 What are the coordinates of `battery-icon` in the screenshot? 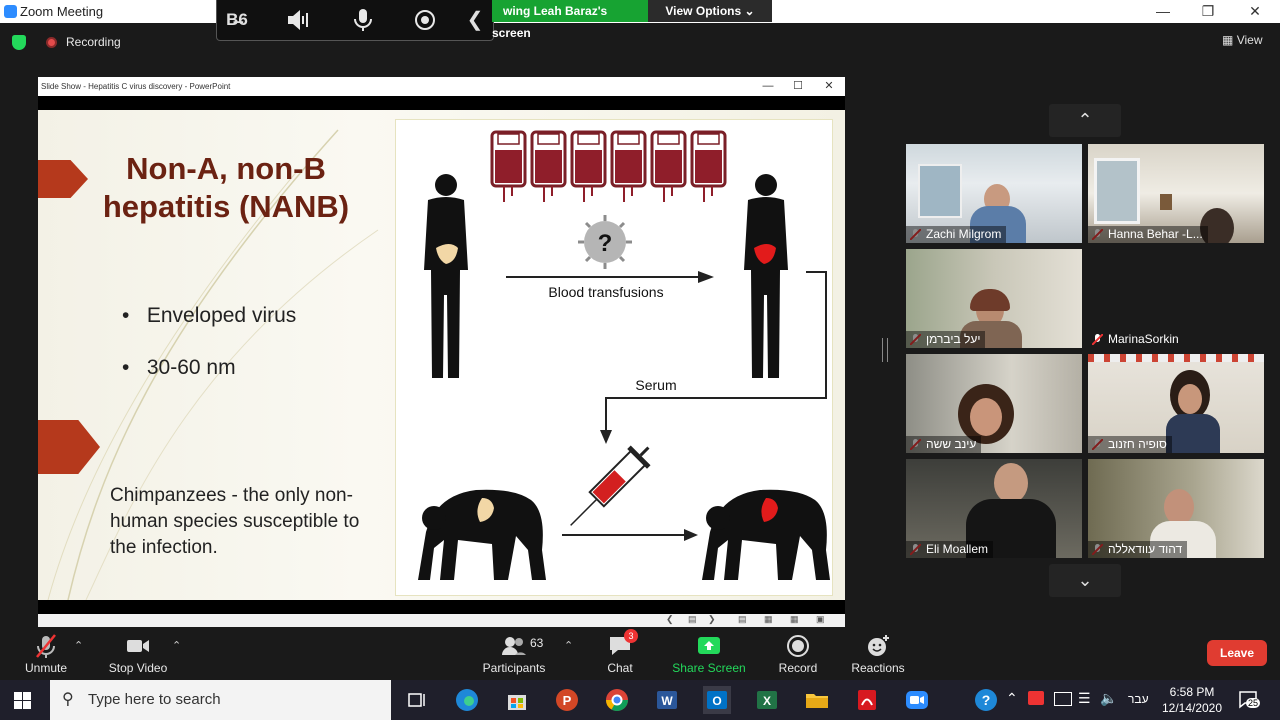 It's located at (1063, 699).